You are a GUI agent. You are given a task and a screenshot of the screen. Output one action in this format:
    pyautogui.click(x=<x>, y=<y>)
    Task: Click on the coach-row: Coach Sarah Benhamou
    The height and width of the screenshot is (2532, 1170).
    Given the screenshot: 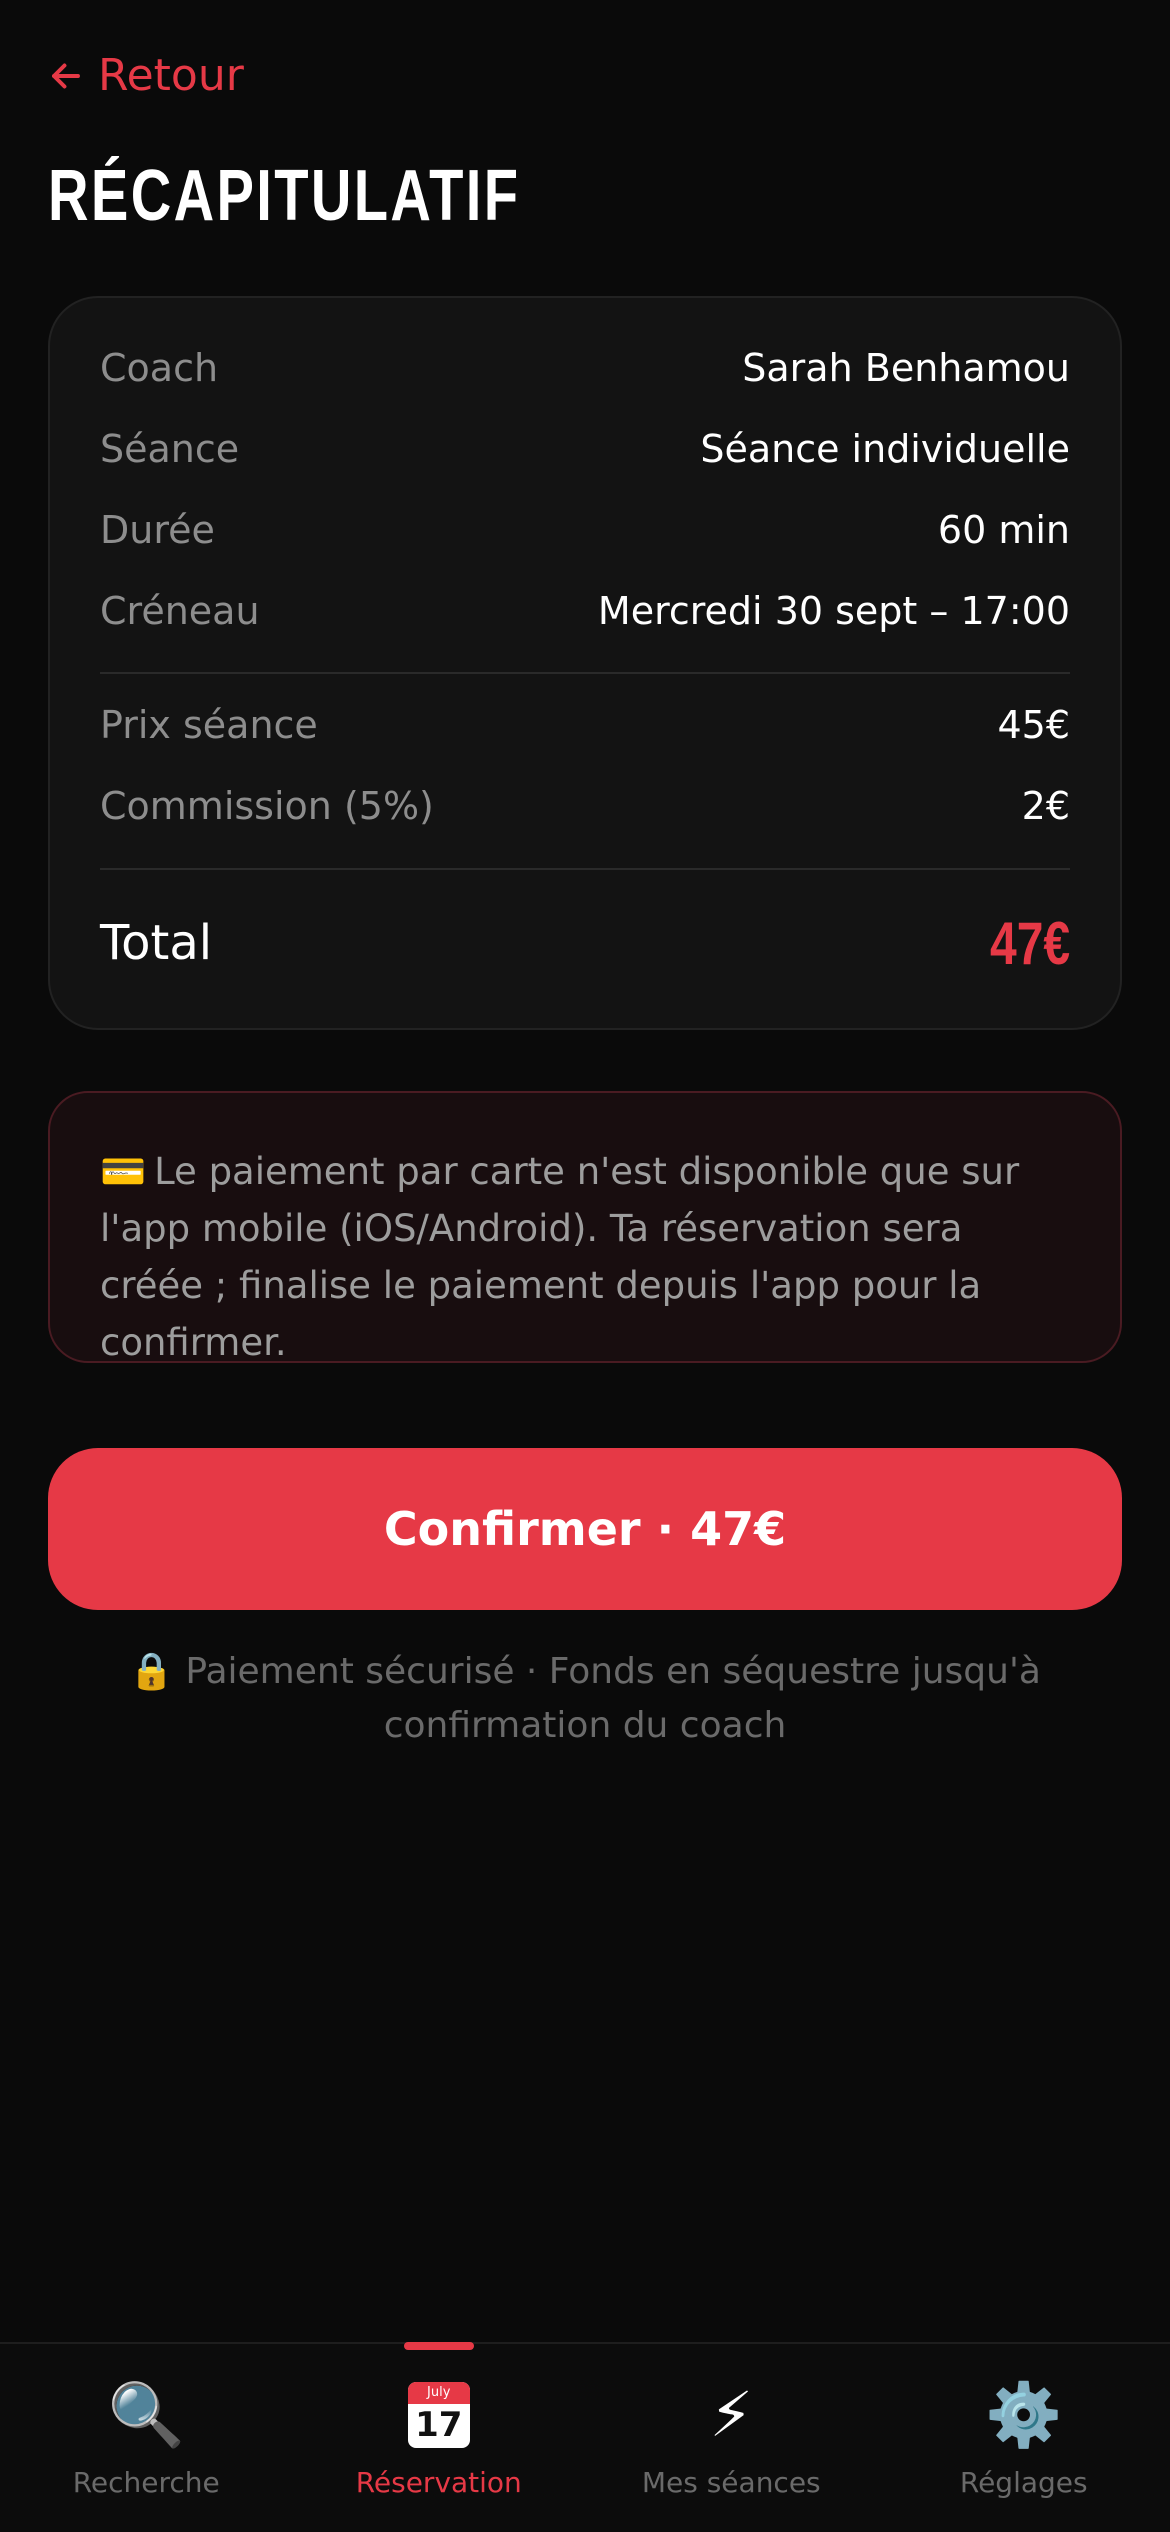 What is the action you would take?
    pyautogui.click(x=585, y=368)
    